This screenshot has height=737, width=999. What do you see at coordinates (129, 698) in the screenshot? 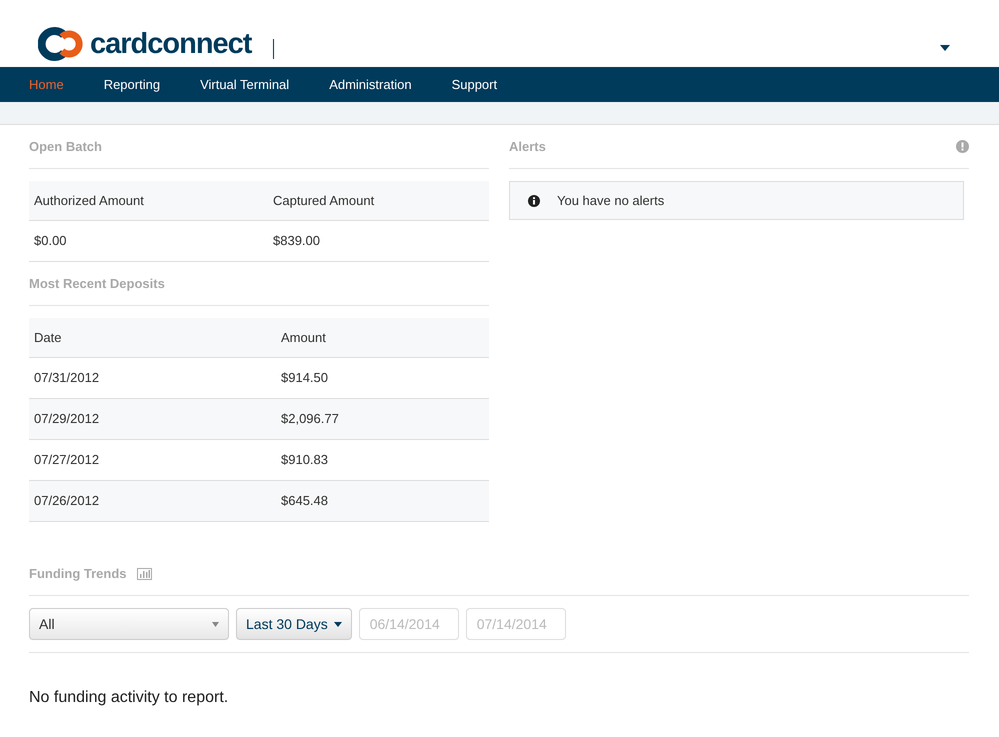
I see `empty-message: No funding activity to report.` at bounding box center [129, 698].